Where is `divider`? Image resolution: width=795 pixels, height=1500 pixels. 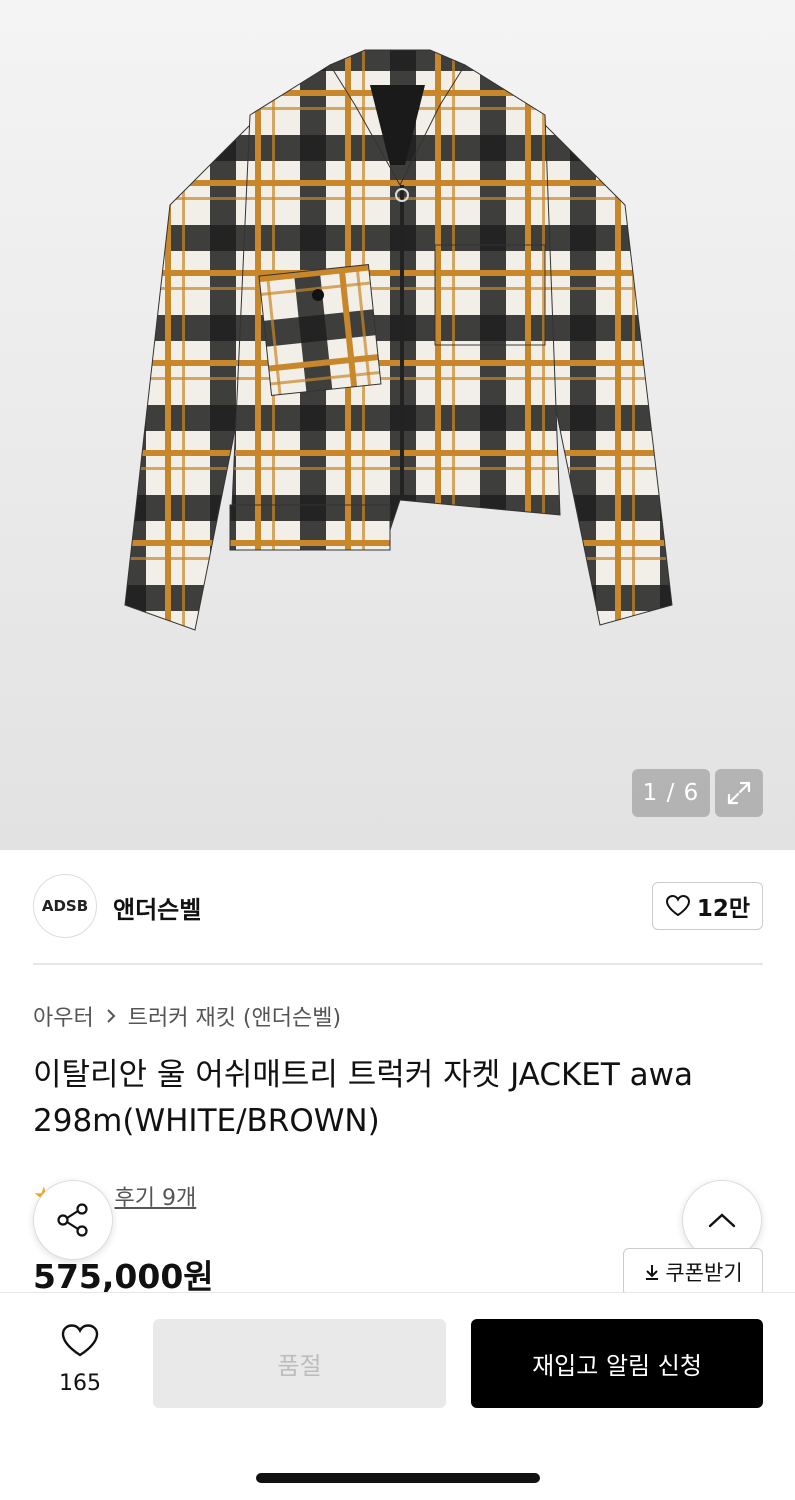 divider is located at coordinates (398, 964).